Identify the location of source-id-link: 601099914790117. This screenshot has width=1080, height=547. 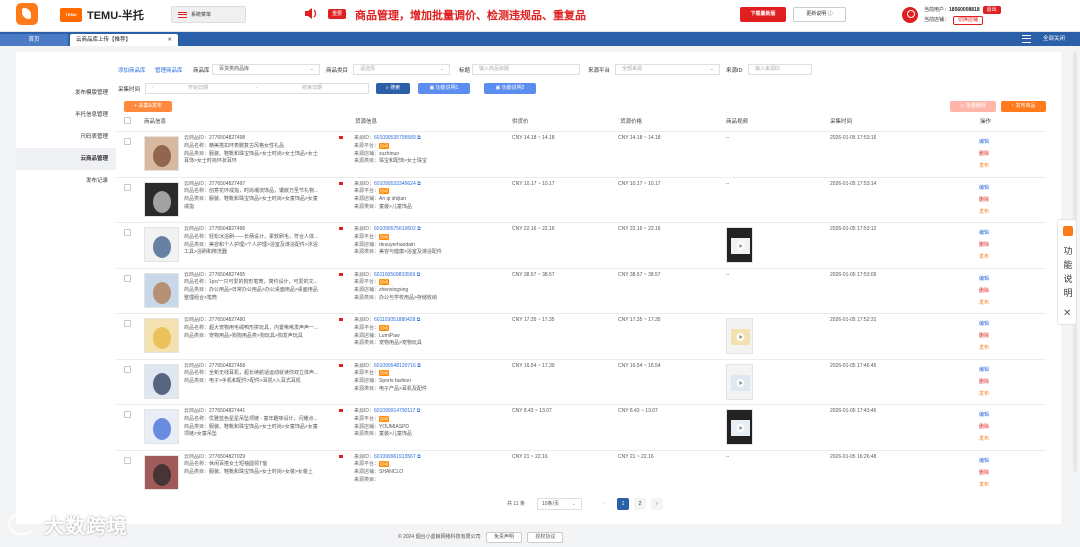
(394, 411).